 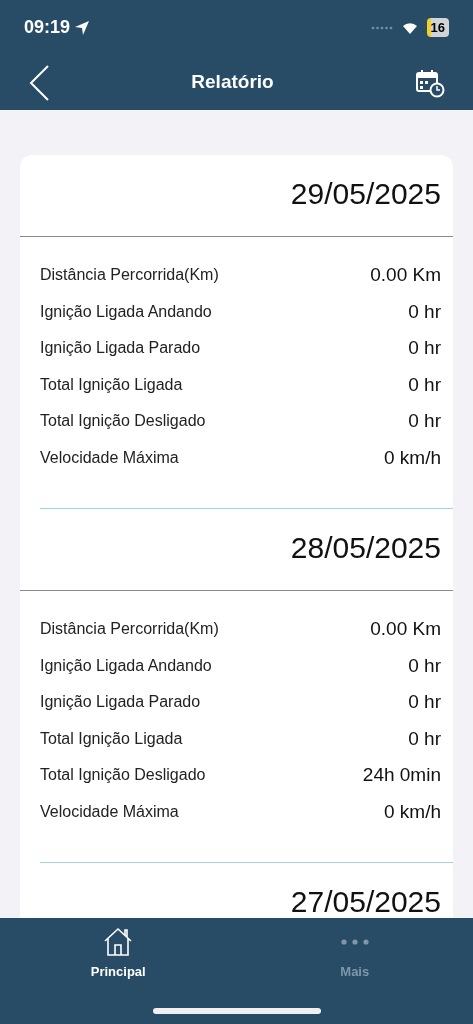 I want to click on report-date: 27/05/2025, so click(x=365, y=901).